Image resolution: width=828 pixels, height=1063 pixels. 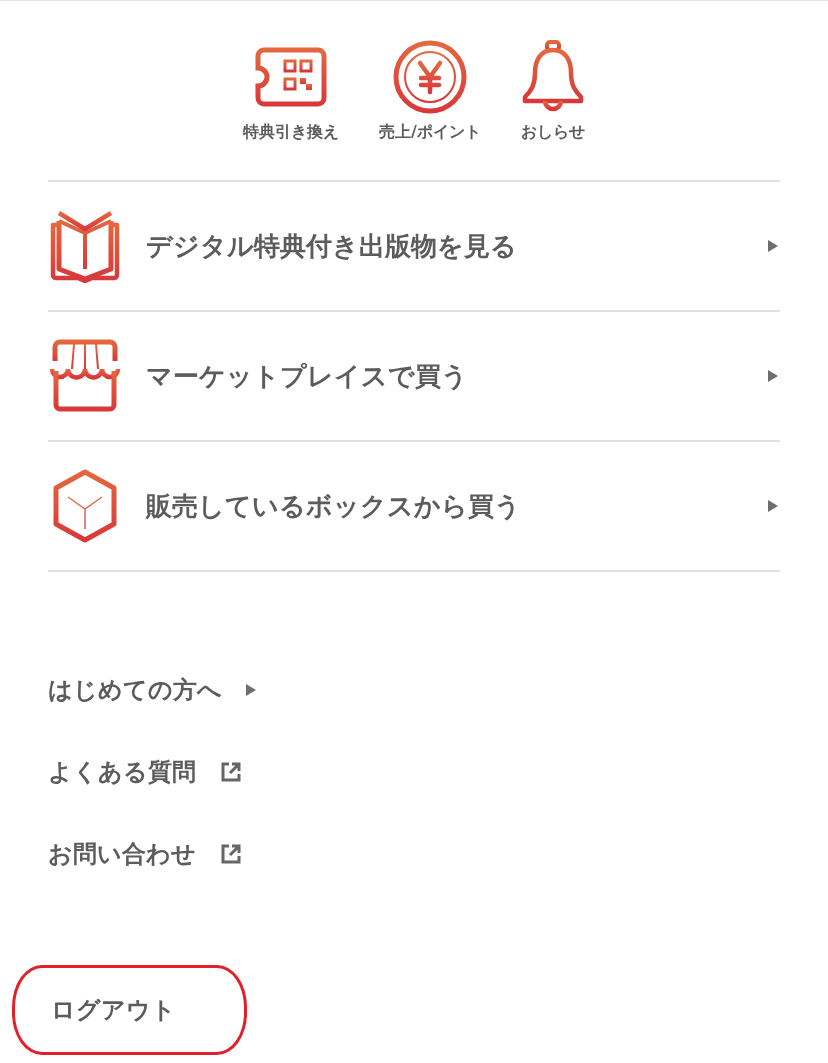 What do you see at coordinates (430, 77) in the screenshot?
I see `yen-coin-icon` at bounding box center [430, 77].